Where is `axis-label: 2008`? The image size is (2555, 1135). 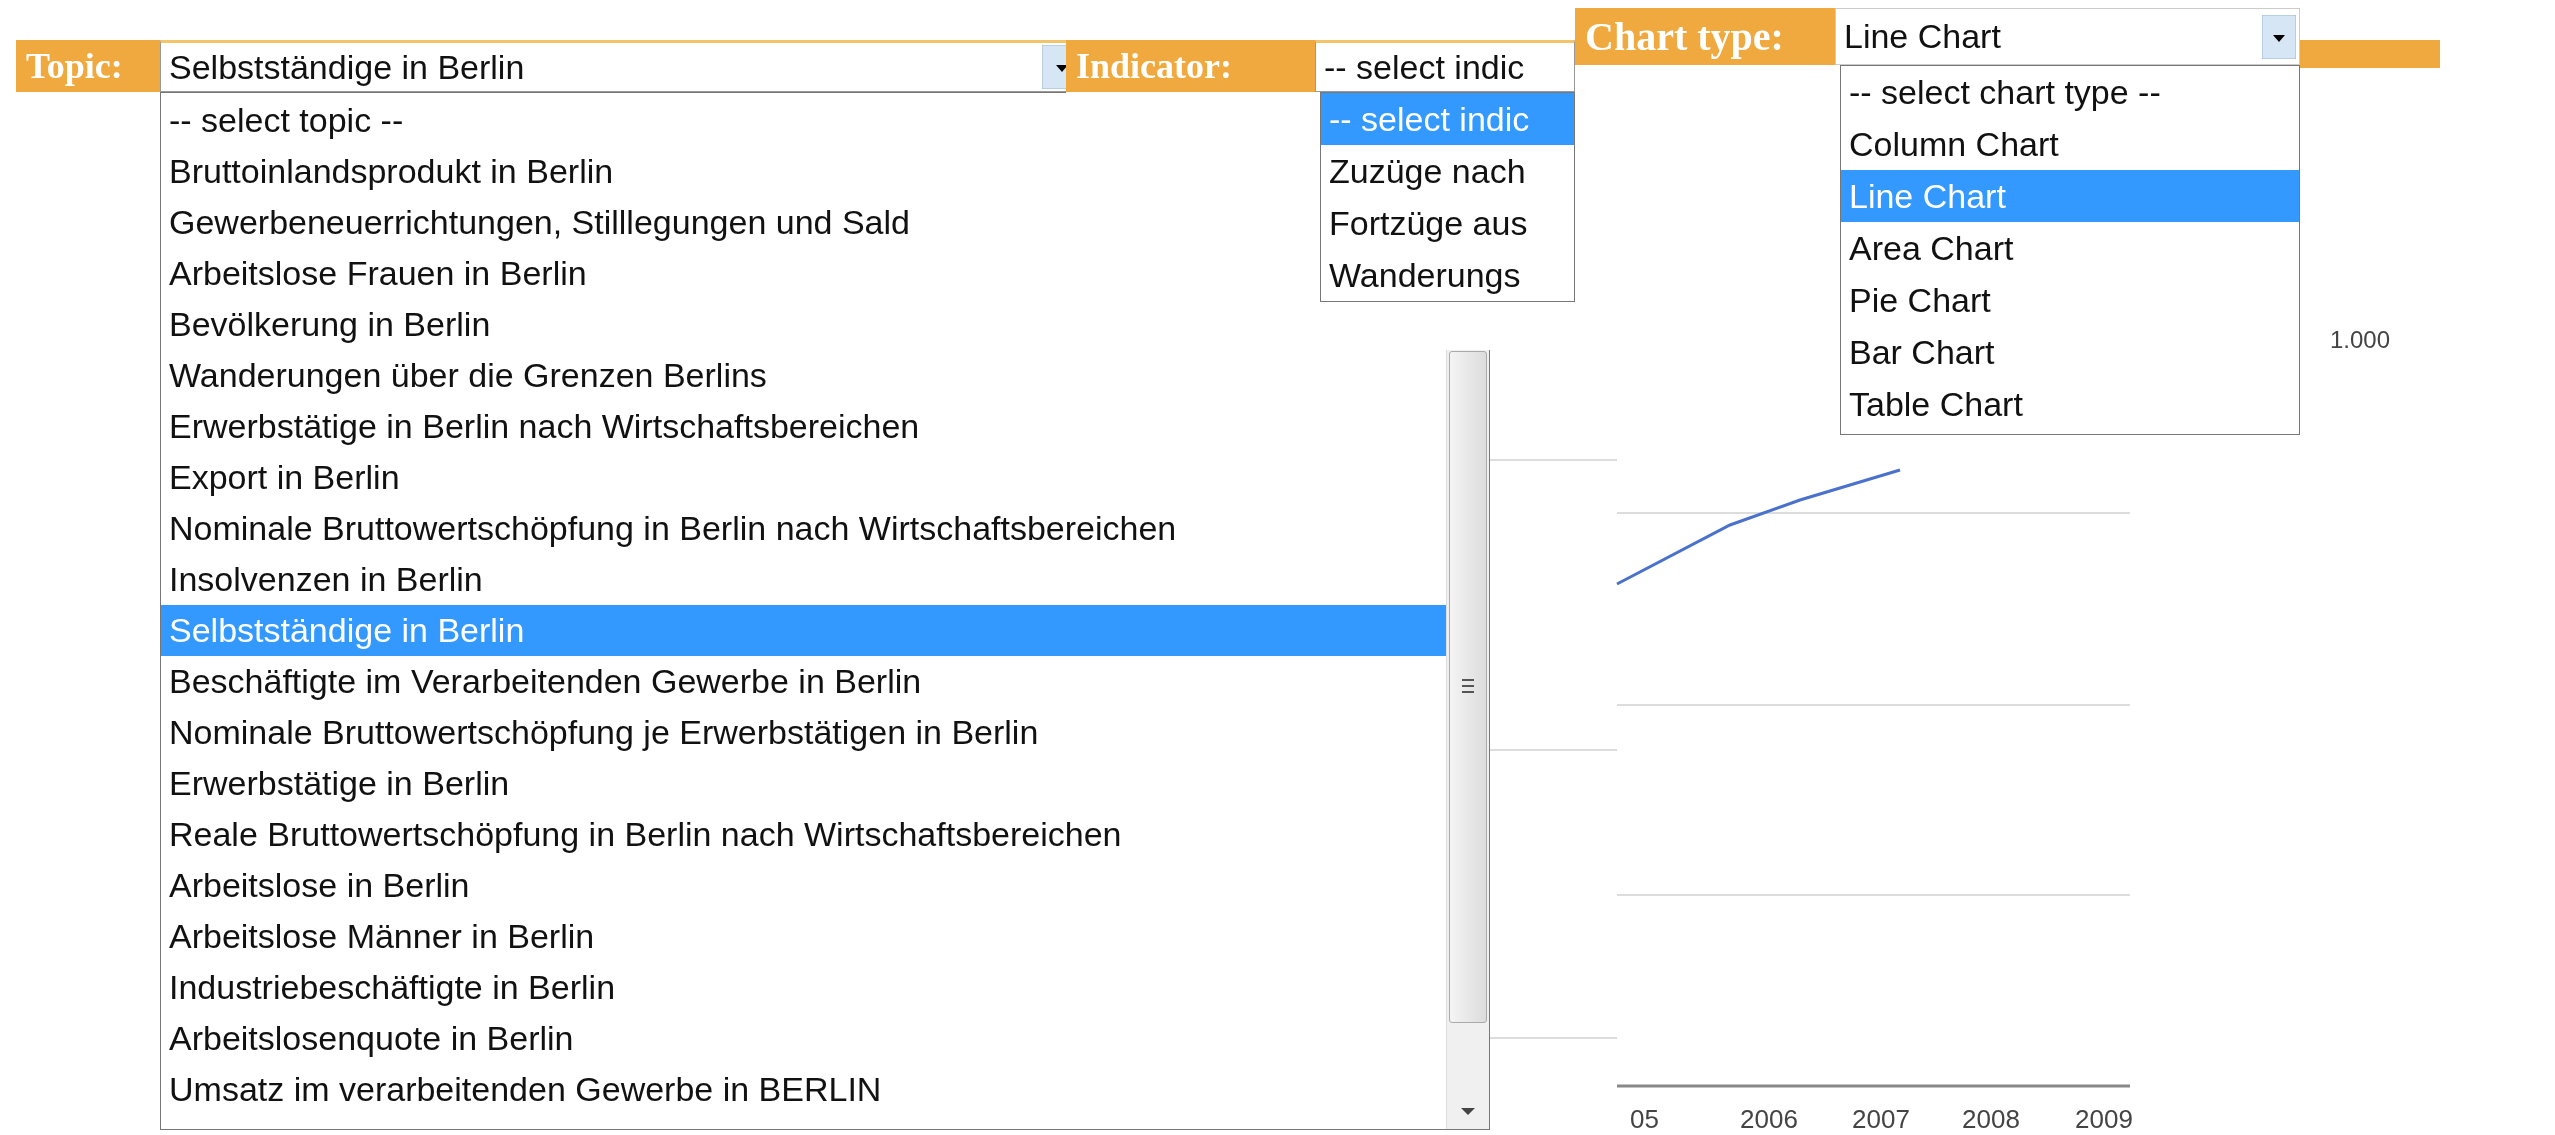 axis-label: 2008 is located at coordinates (1991, 1119).